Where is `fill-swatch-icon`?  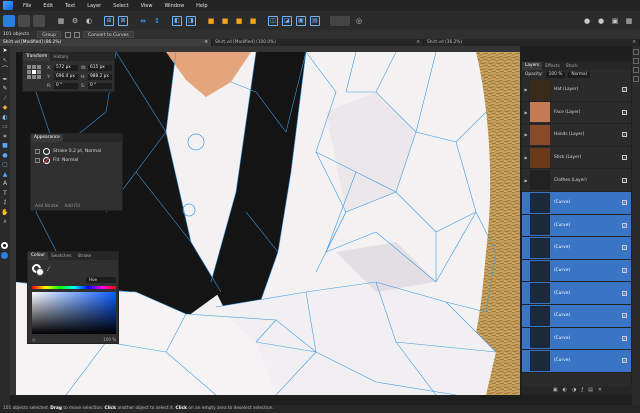
fill-swatch-icon is located at coordinates (46, 160).